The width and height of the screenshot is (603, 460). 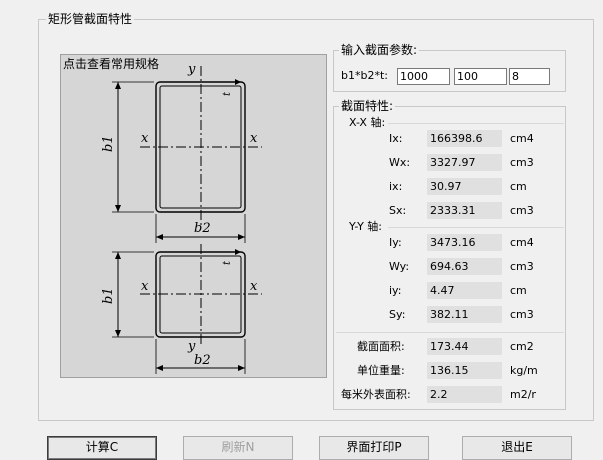 What do you see at coordinates (522, 314) in the screenshot?
I see `sy-unit: cm3` at bounding box center [522, 314].